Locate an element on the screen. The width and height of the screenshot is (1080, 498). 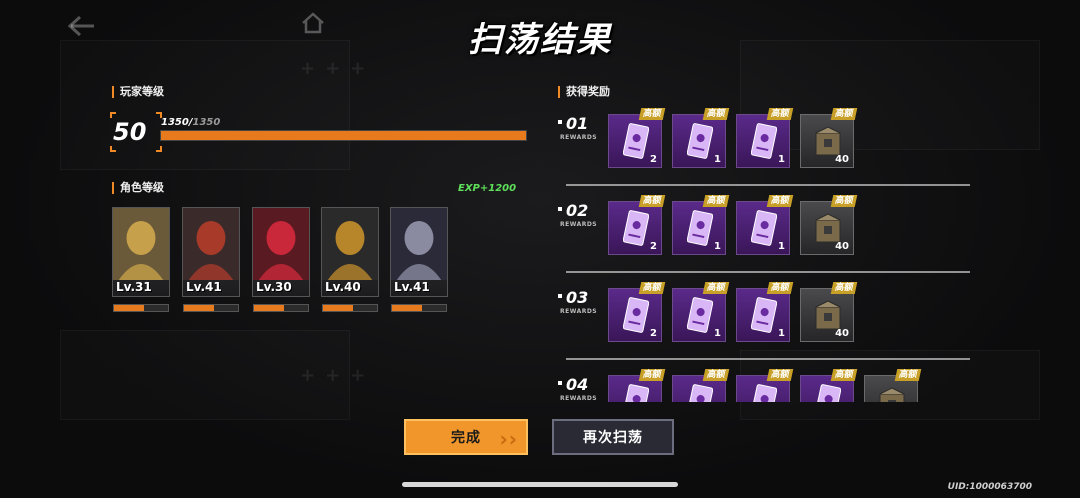
character-level-label: 角色等级 is located at coordinates (138, 188).